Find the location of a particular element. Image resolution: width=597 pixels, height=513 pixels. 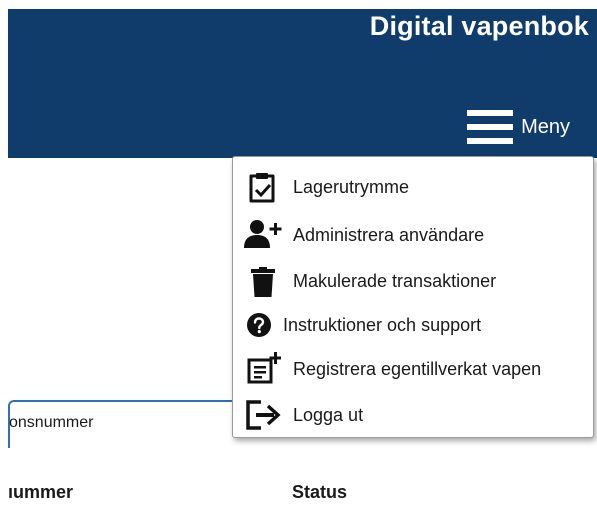

column-header-status: Status is located at coordinates (319, 492).